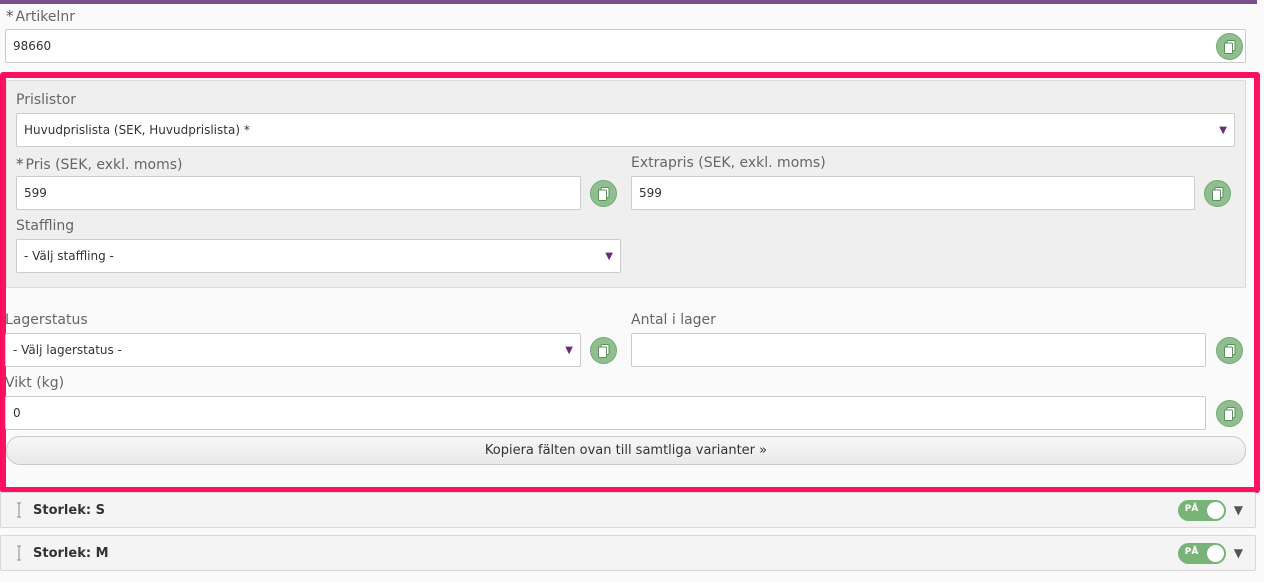 The width and height of the screenshot is (1264, 582). I want to click on stock-status-label: Lagerstatus, so click(46, 320).